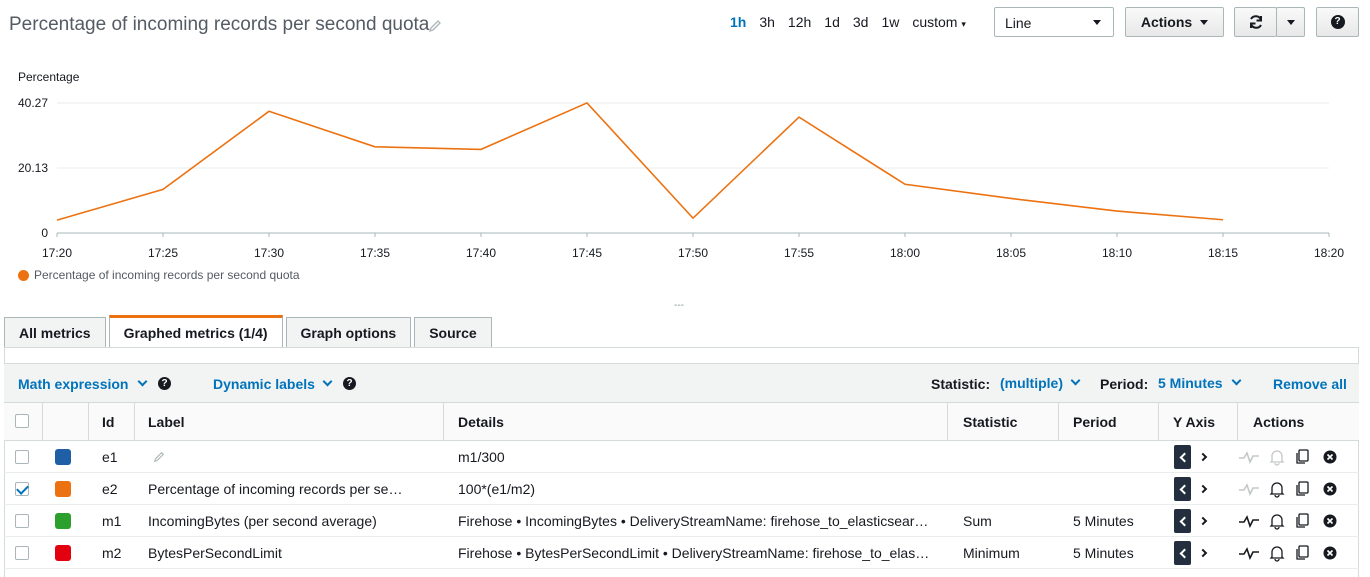  Describe the element at coordinates (681, 457) in the screenshot. I see `table-row: e1 m1/300` at that location.